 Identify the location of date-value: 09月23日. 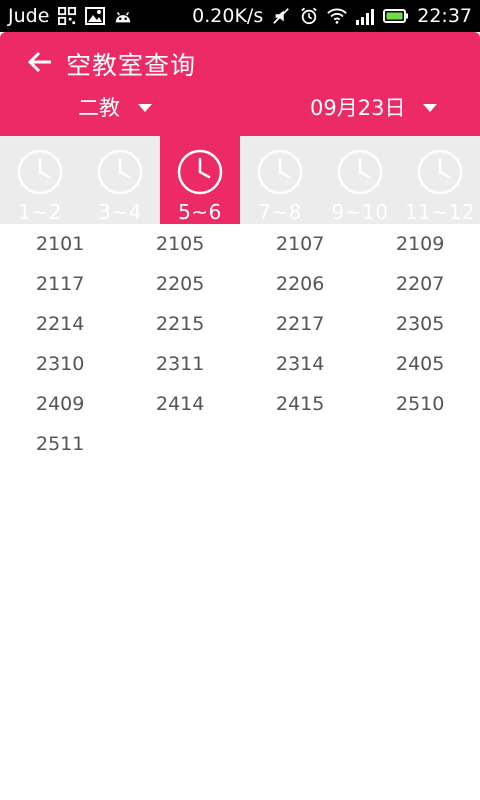
(358, 108).